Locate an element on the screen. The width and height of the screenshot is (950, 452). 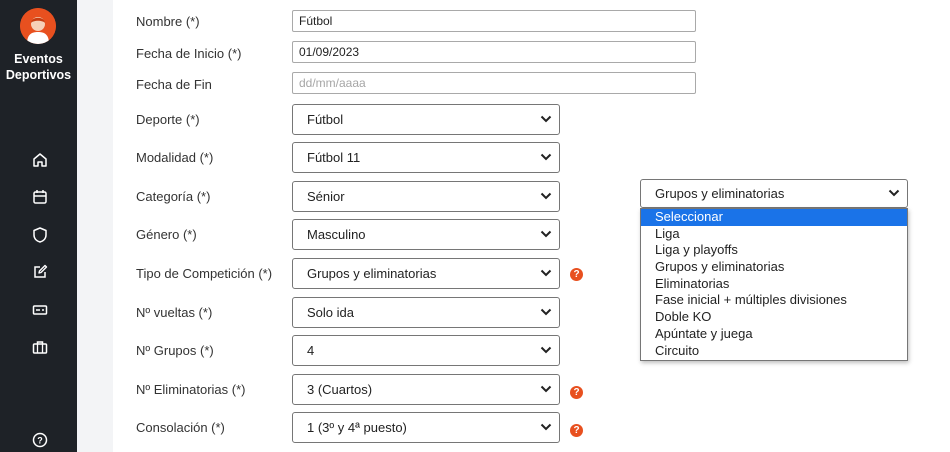
dropdown-option: Seleccionar is located at coordinates (774, 217).